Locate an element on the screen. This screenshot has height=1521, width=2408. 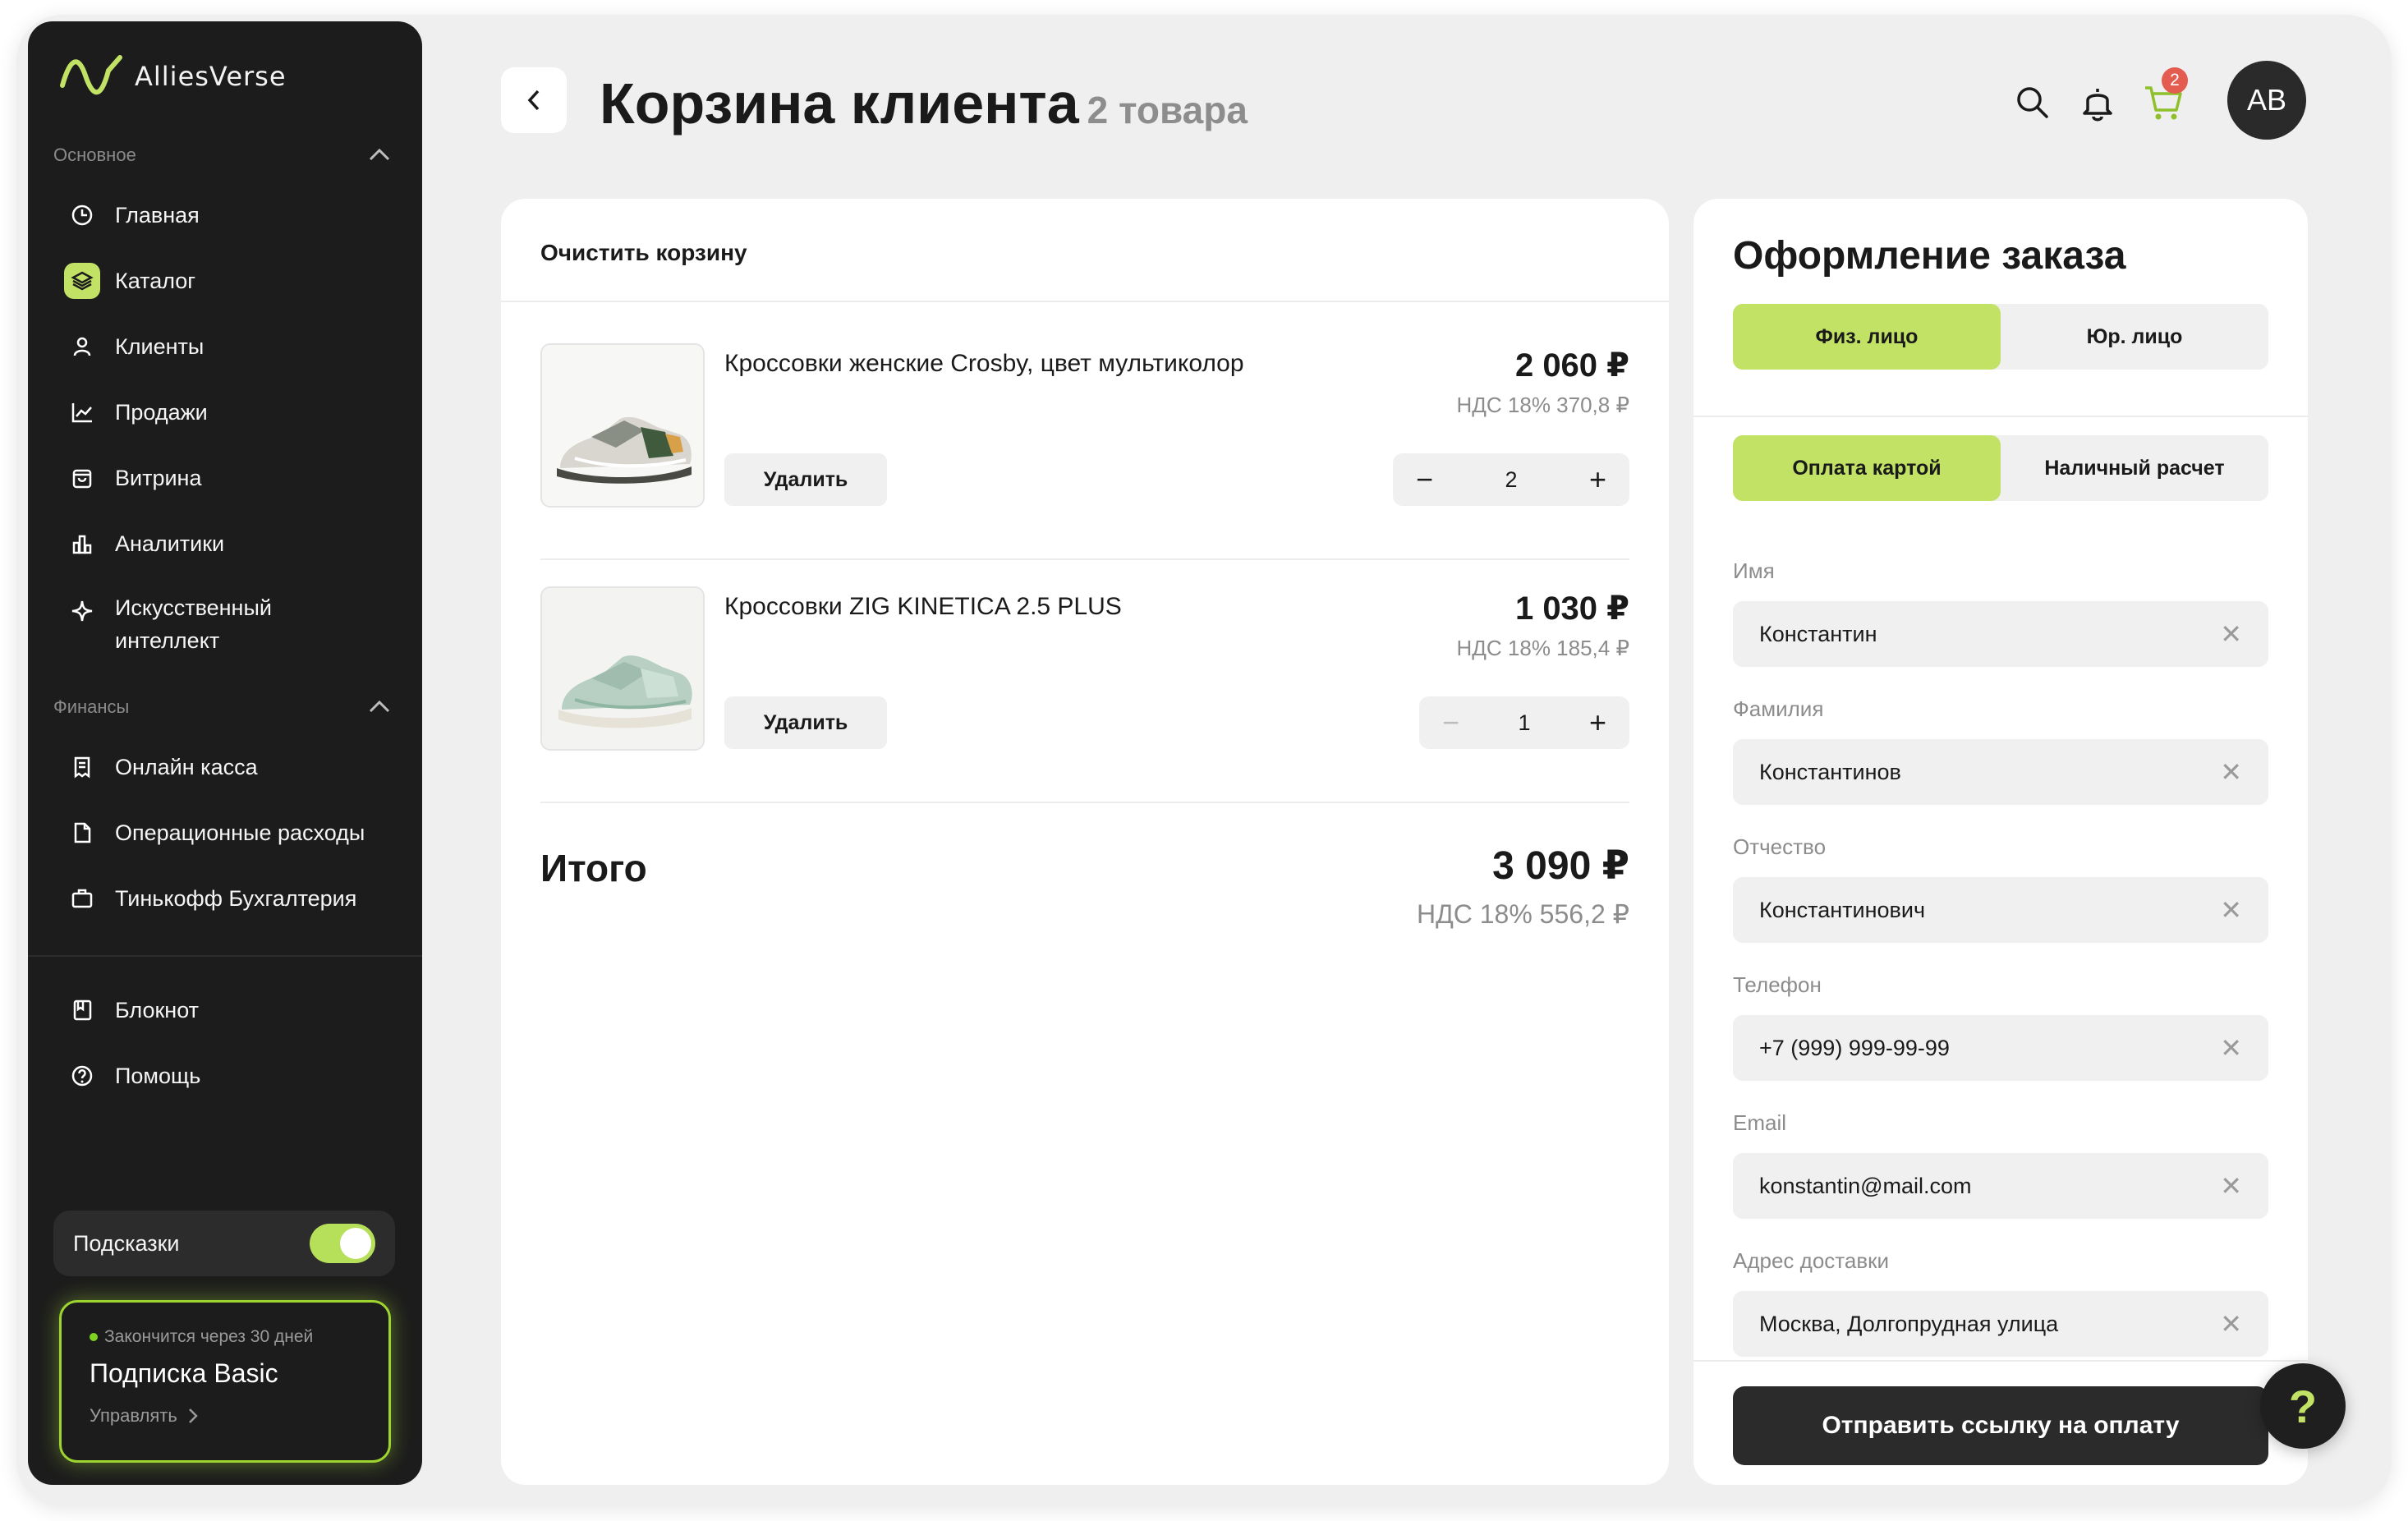
total-vat: НДС 18% 556,2 ₽ is located at coordinates (1522, 914).